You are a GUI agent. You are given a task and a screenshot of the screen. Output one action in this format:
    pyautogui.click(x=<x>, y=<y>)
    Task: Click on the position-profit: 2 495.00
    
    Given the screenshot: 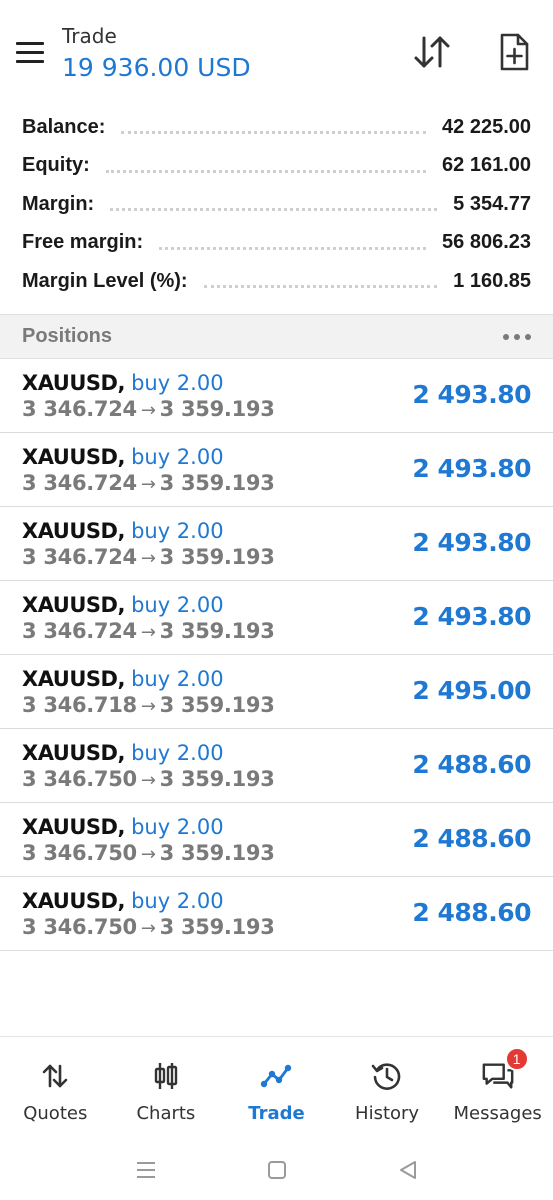 What is the action you would take?
    pyautogui.click(x=471, y=690)
    